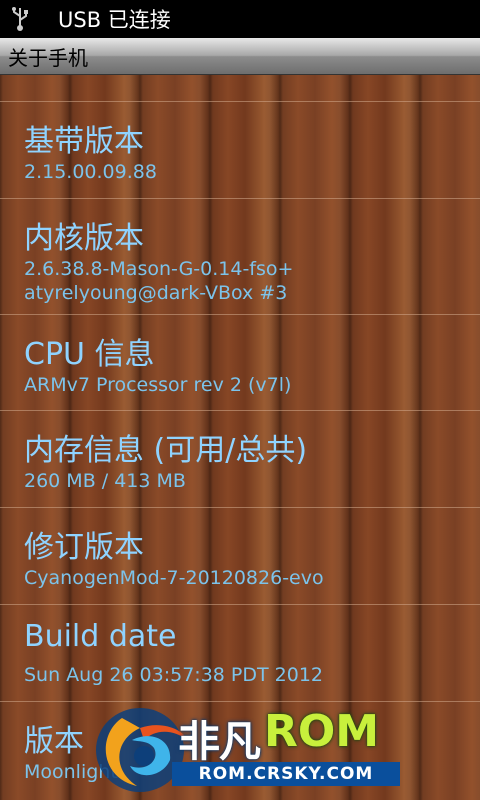  What do you see at coordinates (54, 741) in the screenshot?
I see `item-title: 版本` at bounding box center [54, 741].